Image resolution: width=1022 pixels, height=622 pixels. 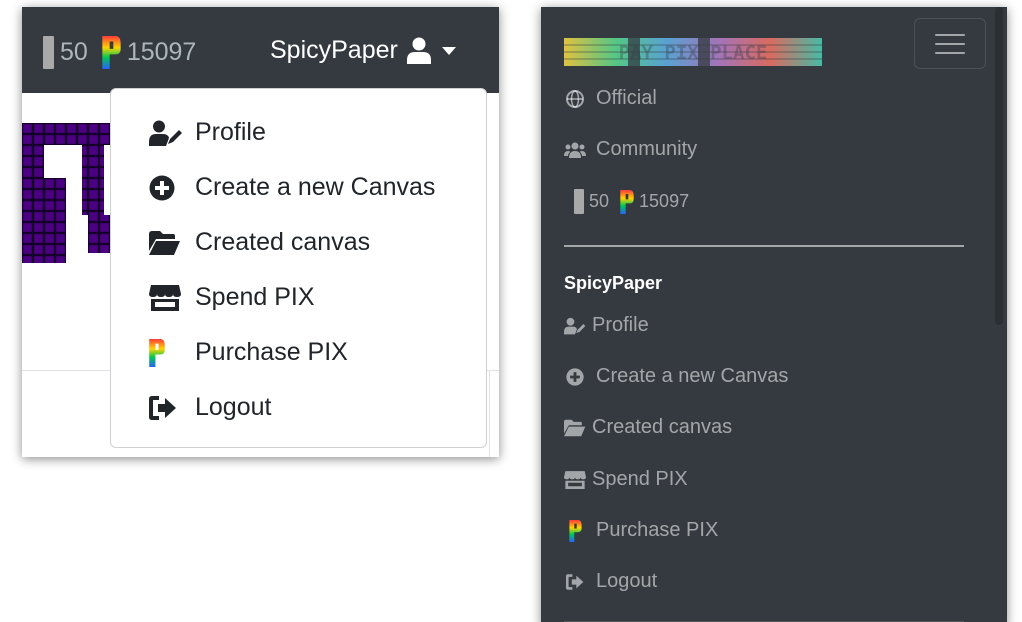 What do you see at coordinates (334, 50) in the screenshot?
I see `username: SpicyPaper` at bounding box center [334, 50].